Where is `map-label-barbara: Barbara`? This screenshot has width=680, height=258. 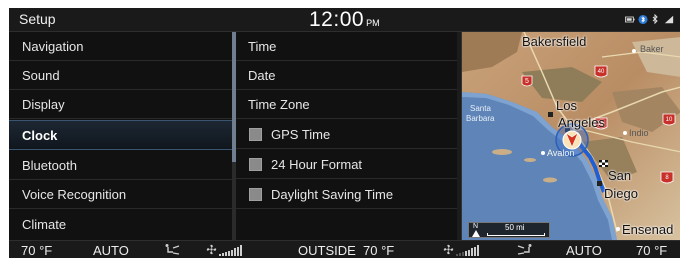 map-label-barbara: Barbara is located at coordinates (480, 118).